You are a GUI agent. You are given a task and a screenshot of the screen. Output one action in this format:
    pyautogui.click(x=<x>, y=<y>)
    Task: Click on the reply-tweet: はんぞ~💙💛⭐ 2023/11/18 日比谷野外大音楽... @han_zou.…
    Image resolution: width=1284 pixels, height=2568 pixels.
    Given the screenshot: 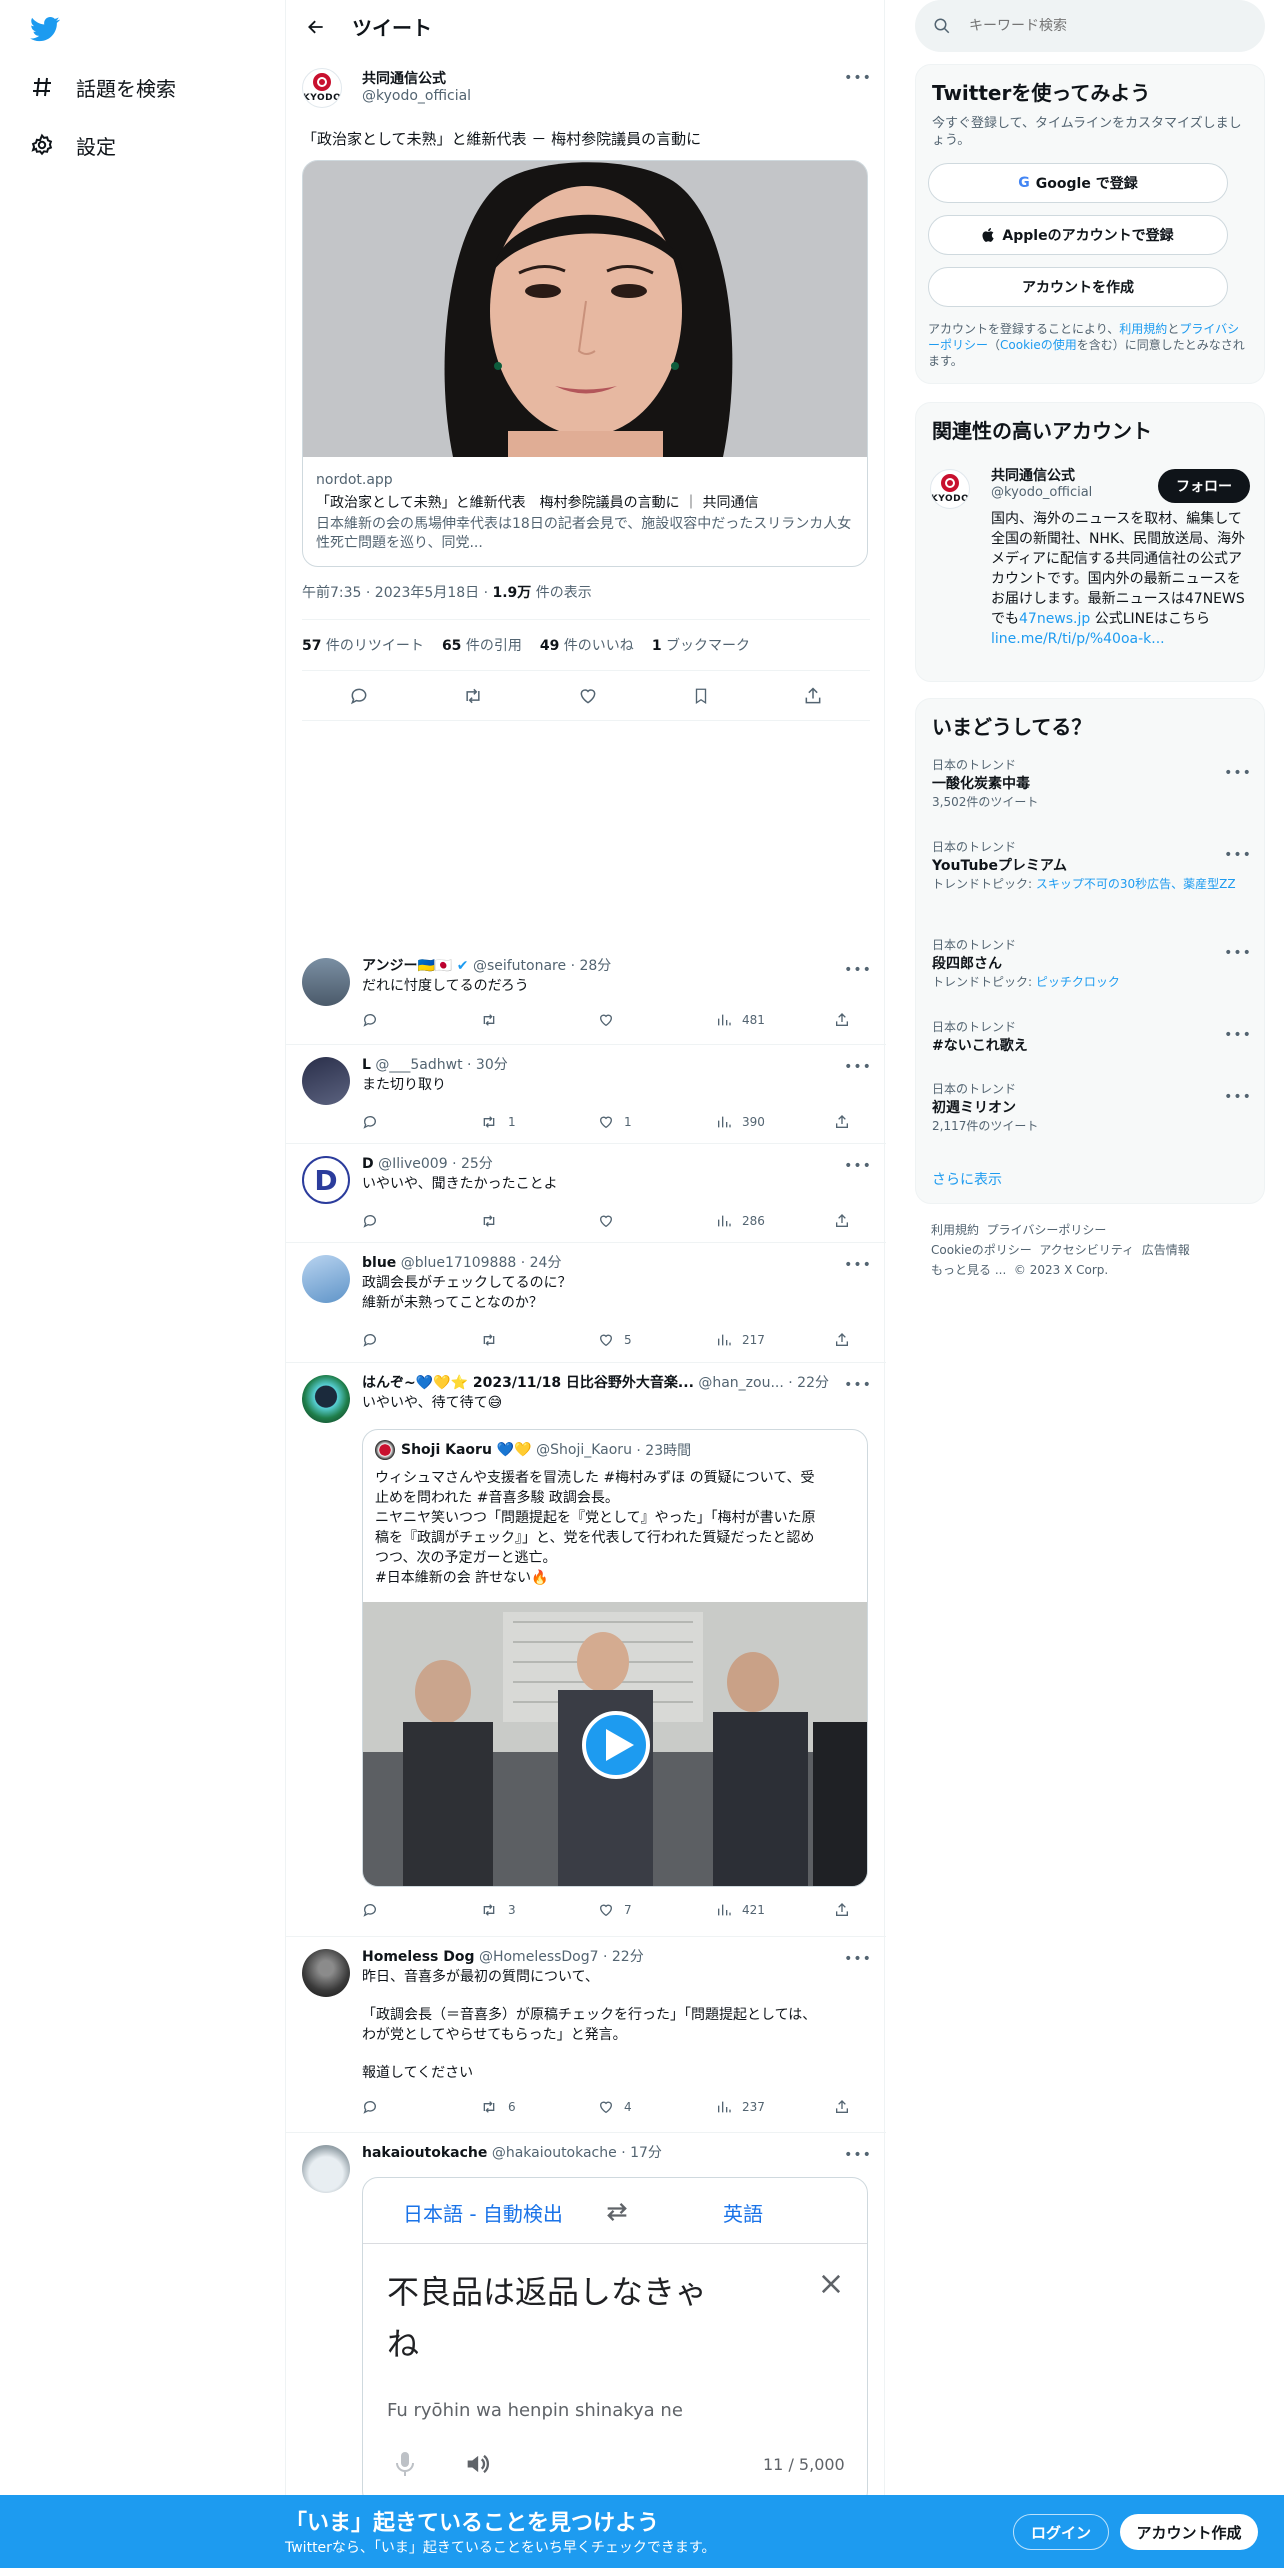 What is the action you would take?
    pyautogui.click(x=586, y=1650)
    